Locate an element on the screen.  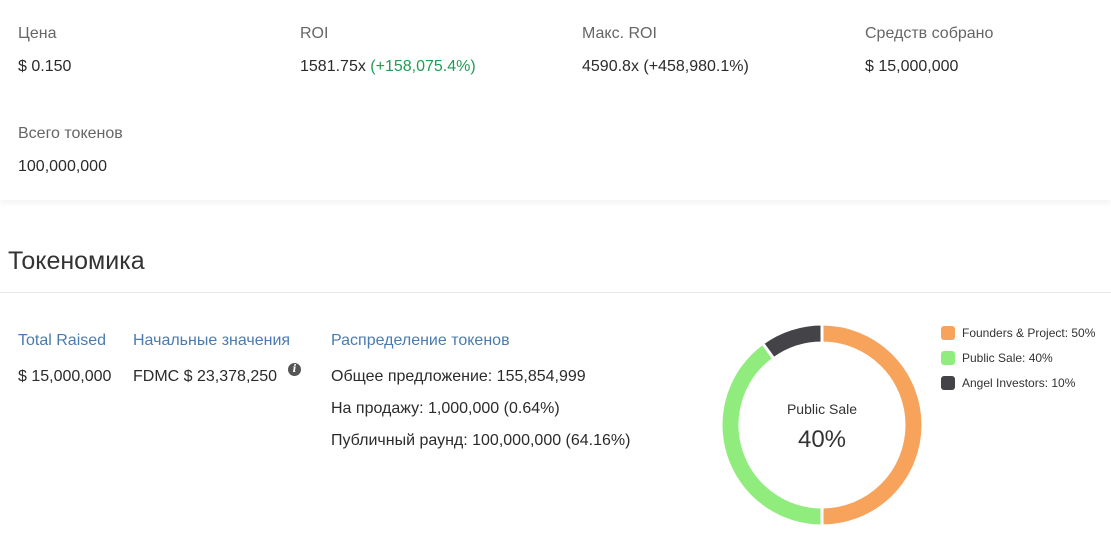
stat-max-roi-label: Макс. ROI is located at coordinates (619, 33).